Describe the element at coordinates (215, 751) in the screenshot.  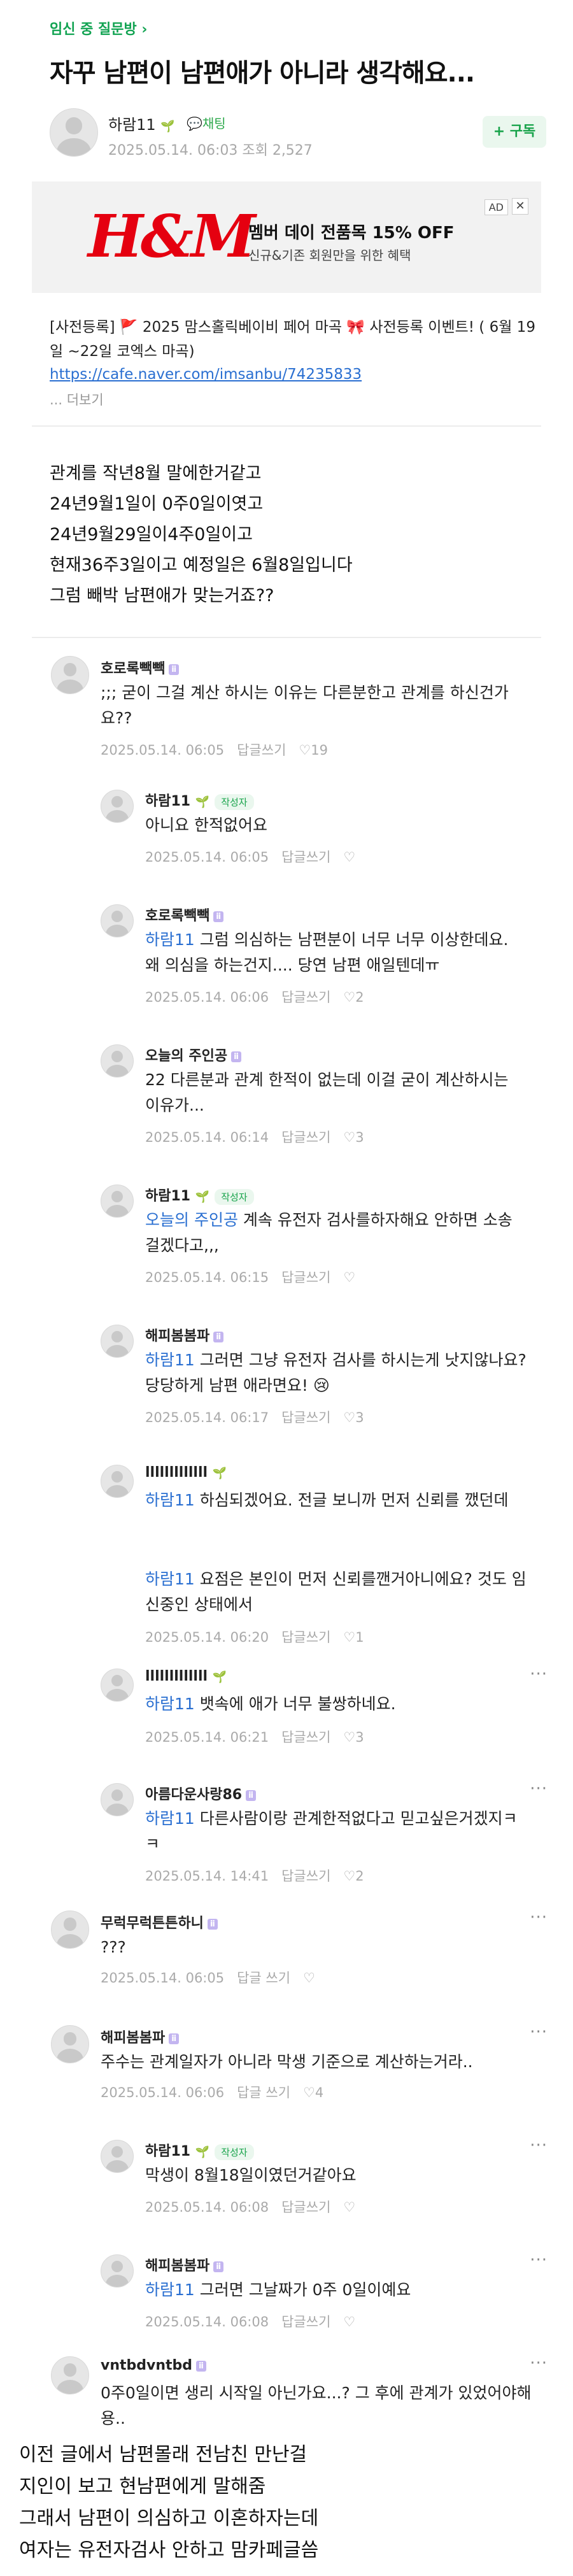
I see `comment-meta: 2025.05.14. 06:05 답글쓰기 ♡19` at that location.